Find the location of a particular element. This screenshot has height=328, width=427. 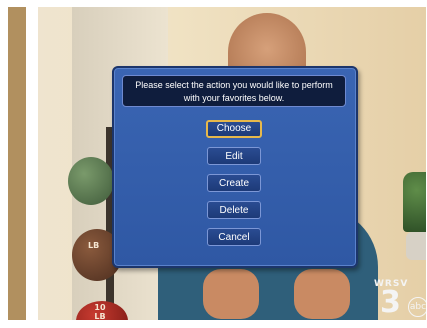

create-button: Create is located at coordinates (234, 183).